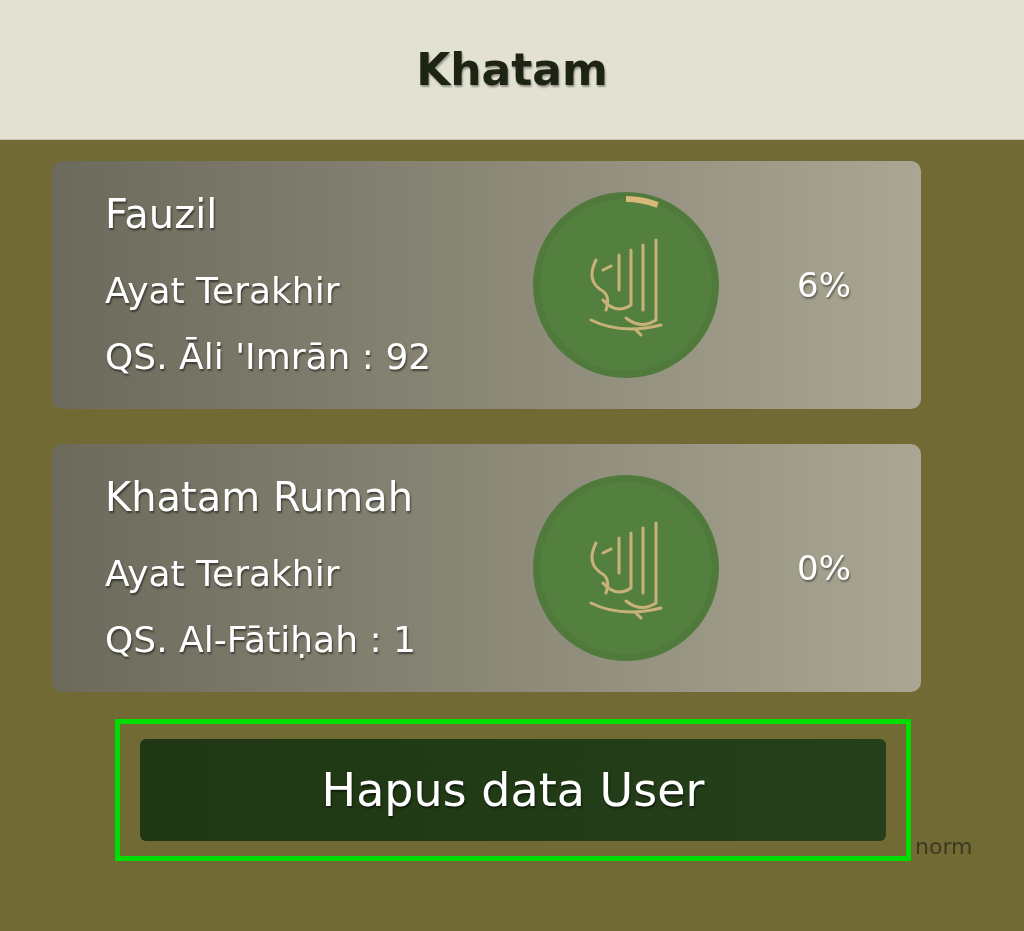 The height and width of the screenshot is (931, 1024). What do you see at coordinates (512, 69) in the screenshot?
I see `page-title: Khatam` at bounding box center [512, 69].